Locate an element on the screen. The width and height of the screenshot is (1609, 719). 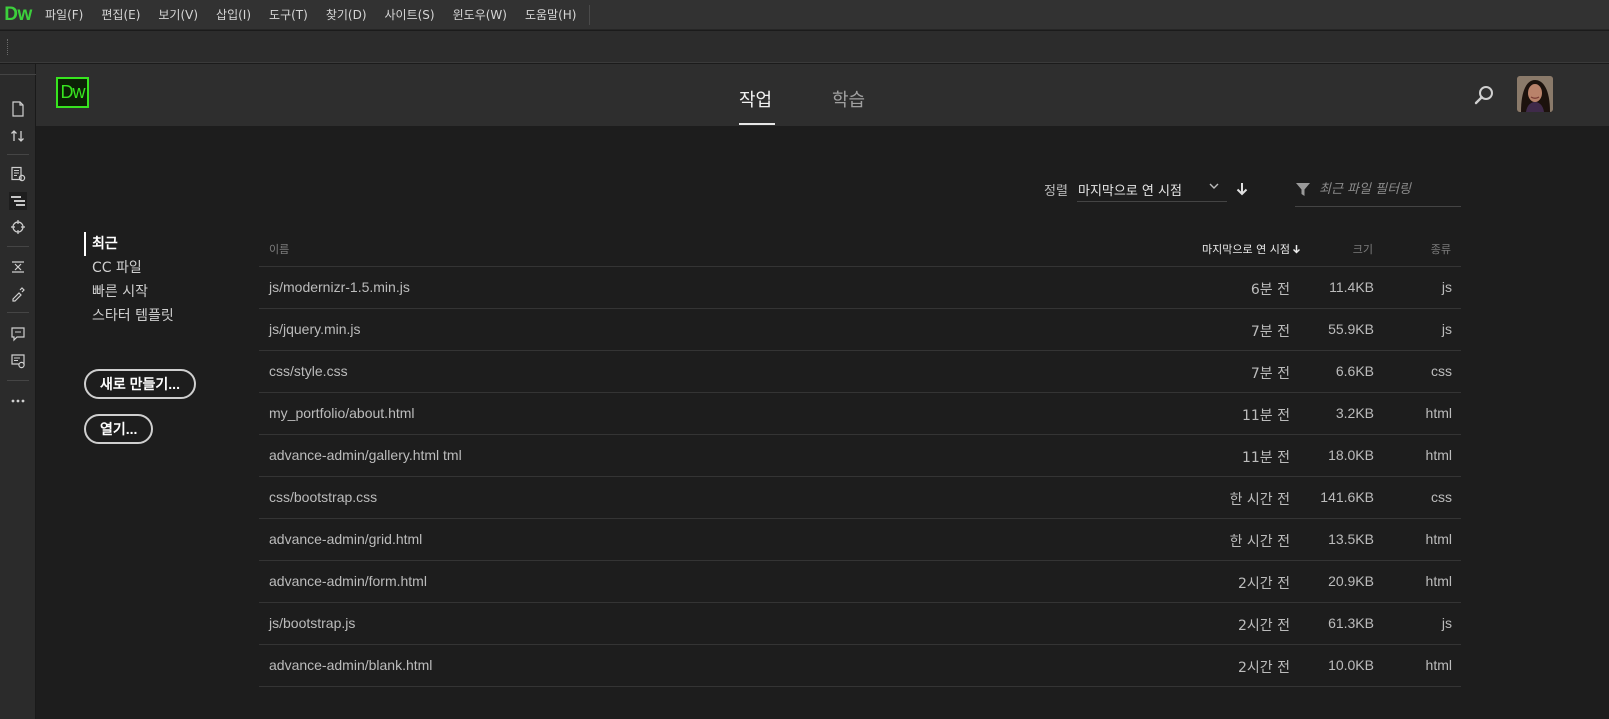
menu-edit: 편집(E) is located at coordinates (120, 15).